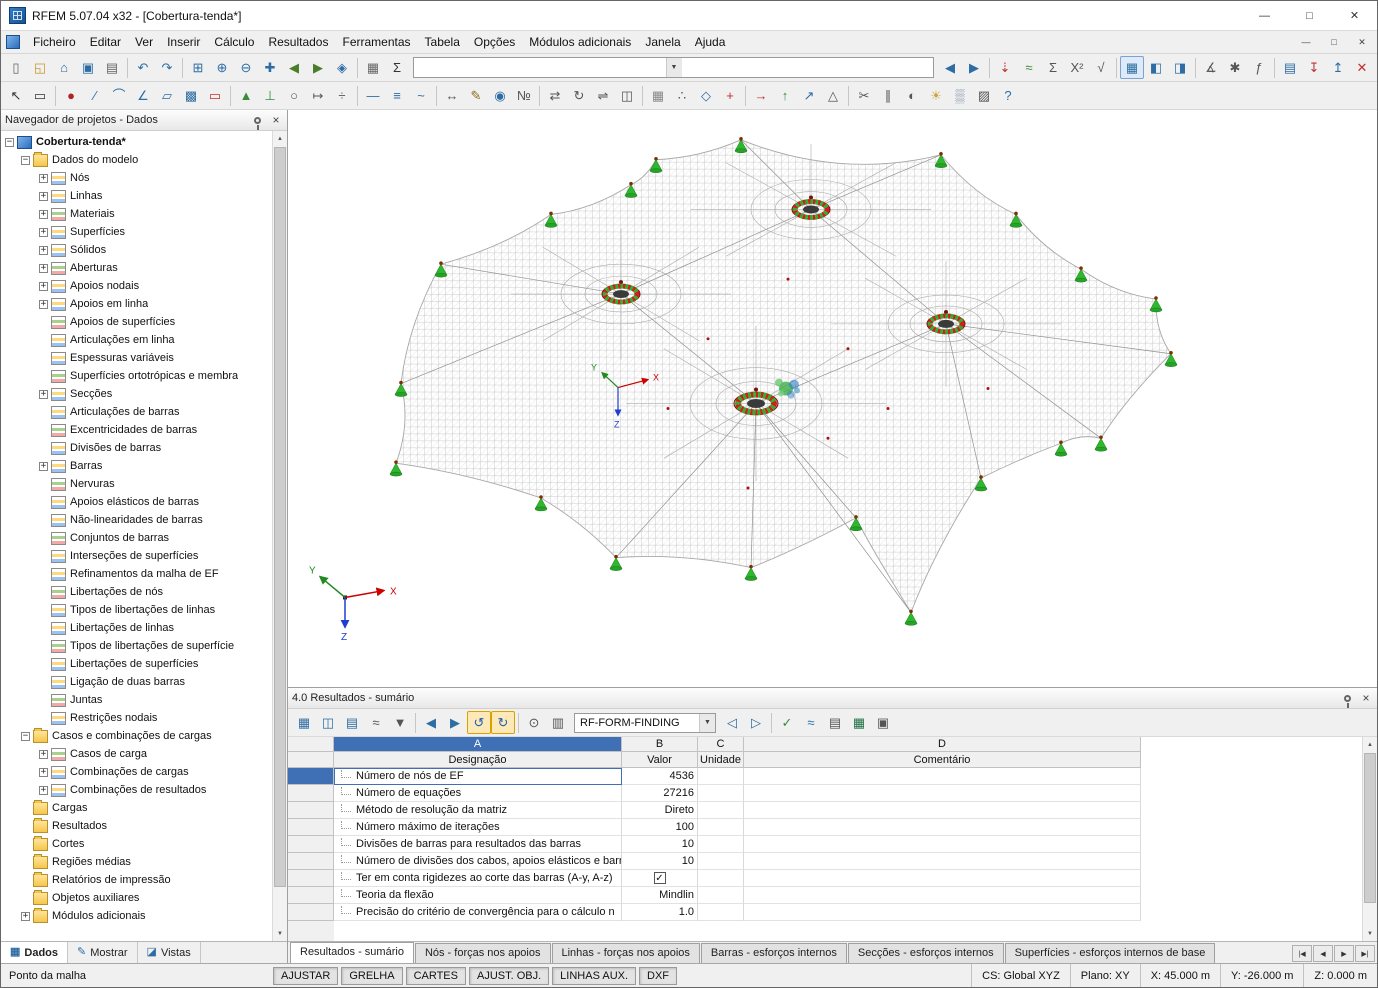 The width and height of the screenshot is (1378, 988). I want to click on section-plane-icon: ∥, so click(888, 95).